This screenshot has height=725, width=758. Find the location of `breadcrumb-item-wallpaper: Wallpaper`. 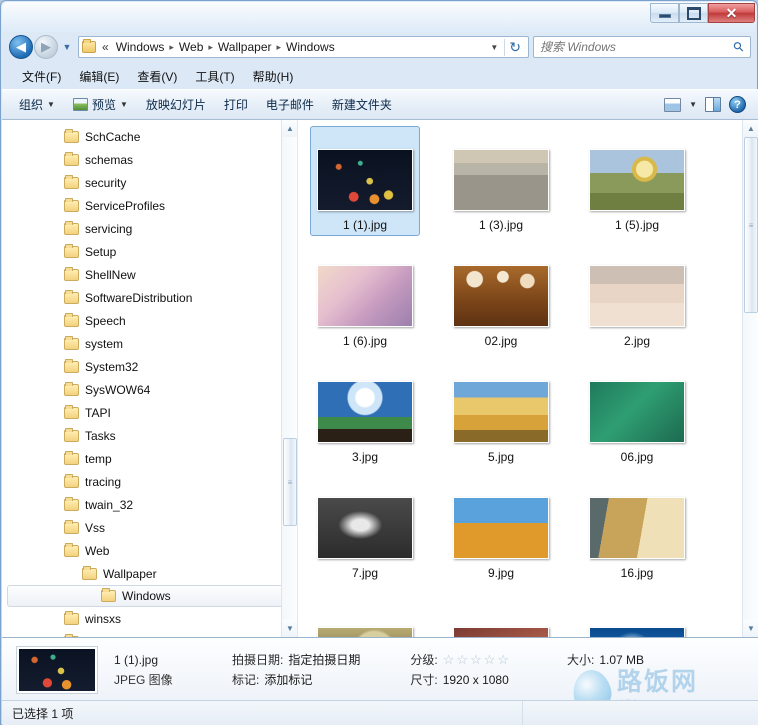

breadcrumb-item-wallpaper: Wallpaper is located at coordinates (245, 47).